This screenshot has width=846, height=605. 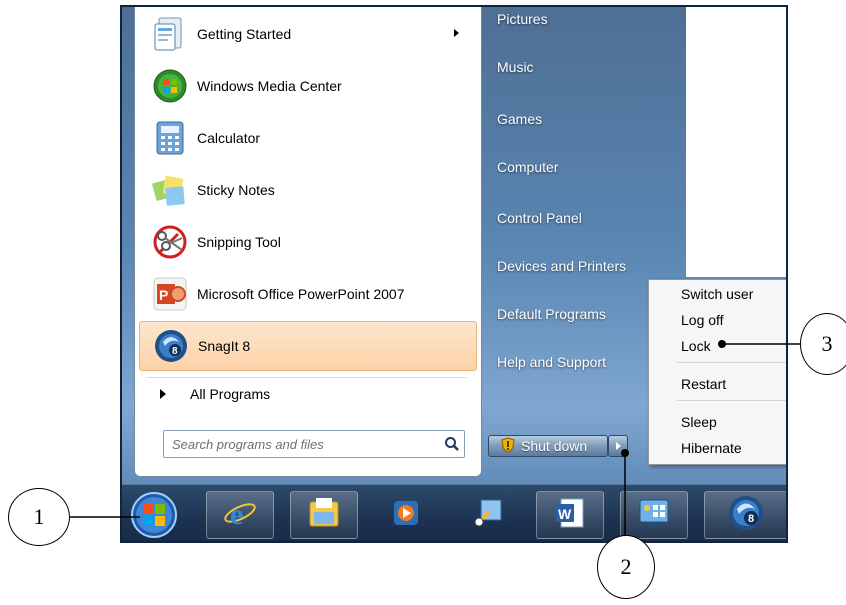 I want to click on callout-number: 3, so click(x=827, y=343).